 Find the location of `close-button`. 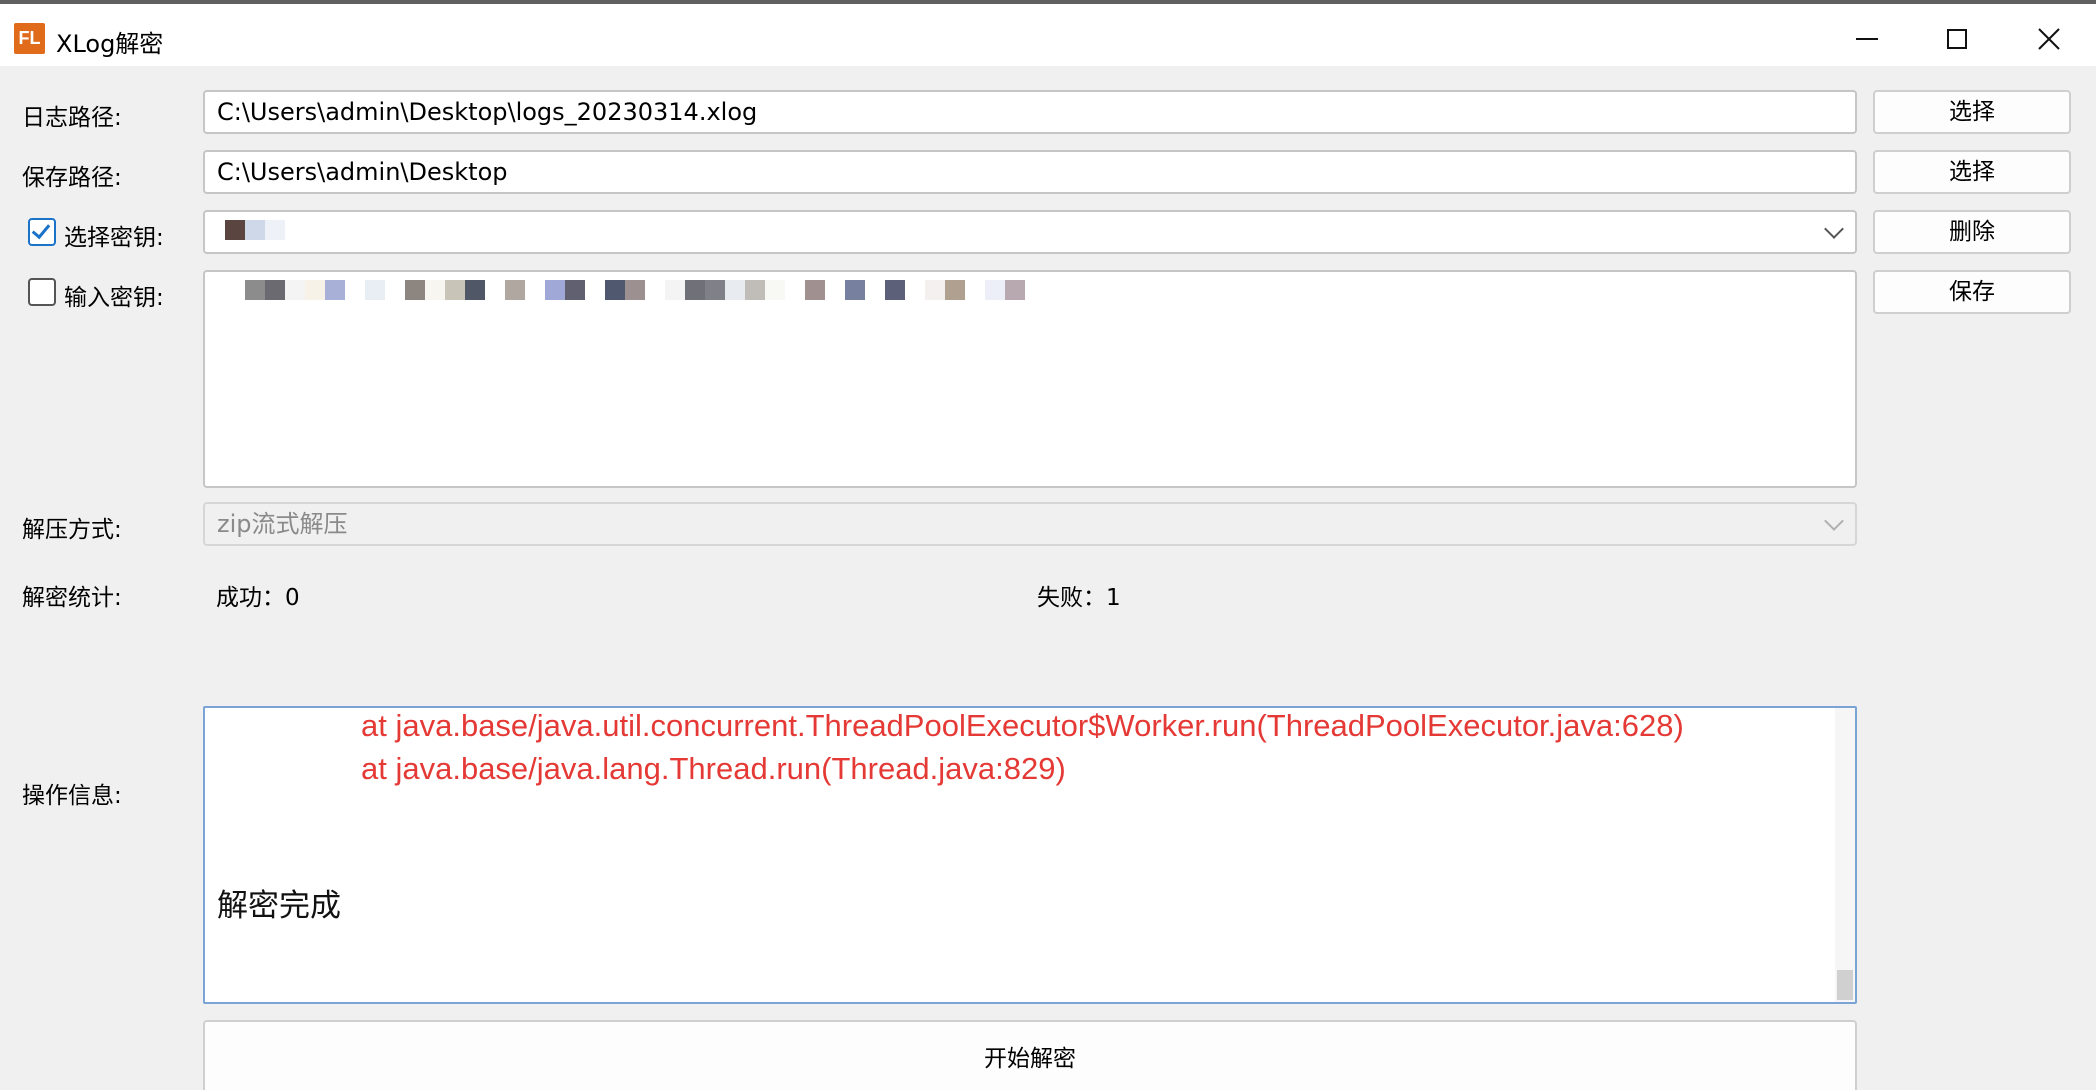

close-button is located at coordinates (2049, 39).